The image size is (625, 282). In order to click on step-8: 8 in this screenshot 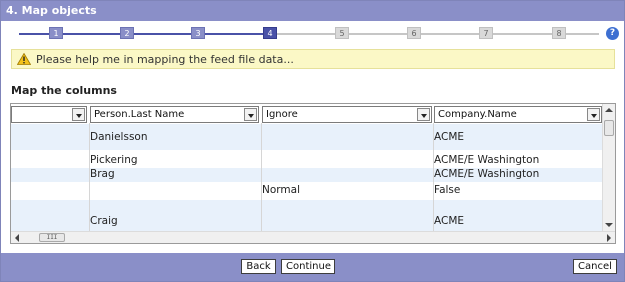, I will do `click(559, 33)`.